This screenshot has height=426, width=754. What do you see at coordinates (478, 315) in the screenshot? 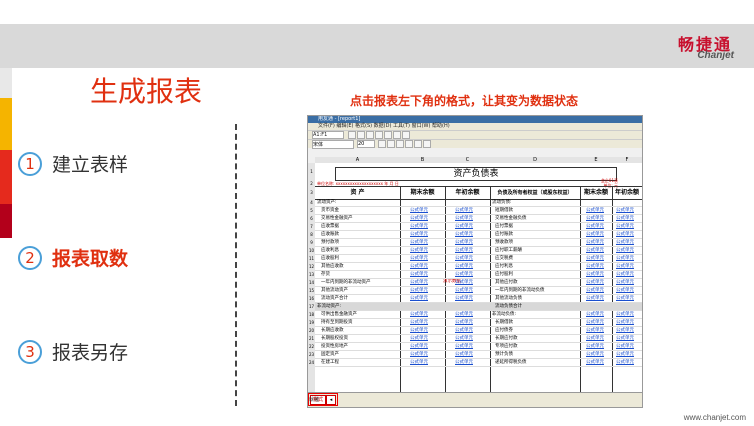
I see `table-row: 可供出售金融资产 非流动负债: 公式单元 公式单元 公式单元 公式单元` at bounding box center [478, 315].